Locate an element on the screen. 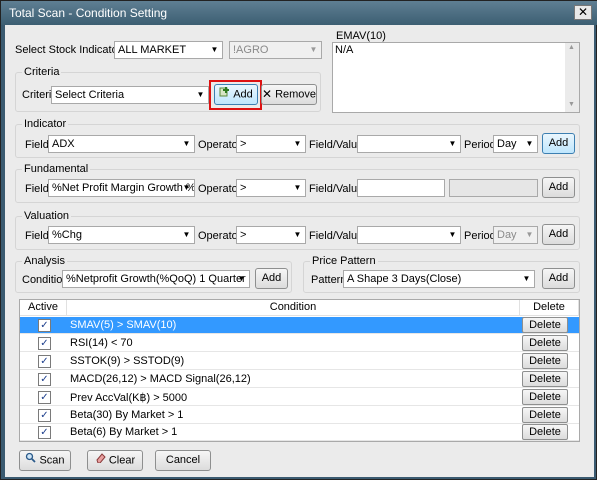 The image size is (597, 480). indicator-group-title: Indicator is located at coordinates (45, 124).